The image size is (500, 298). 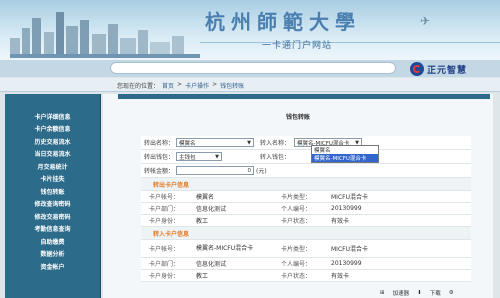 What do you see at coordinates (306, 233) in the screenshot?
I see `in-card-section-title: 转入卡户信息` at bounding box center [306, 233].